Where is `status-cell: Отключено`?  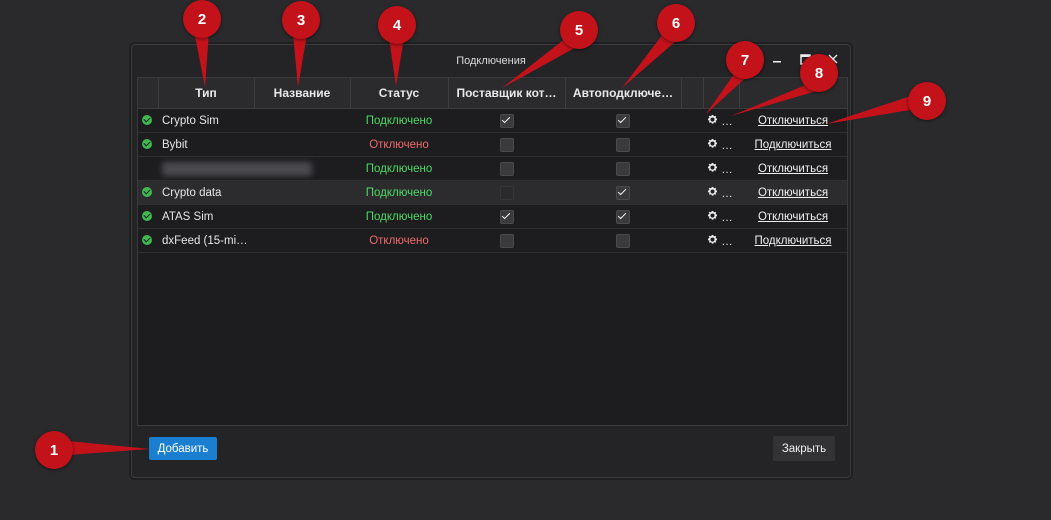 status-cell: Отключено is located at coordinates (399, 240).